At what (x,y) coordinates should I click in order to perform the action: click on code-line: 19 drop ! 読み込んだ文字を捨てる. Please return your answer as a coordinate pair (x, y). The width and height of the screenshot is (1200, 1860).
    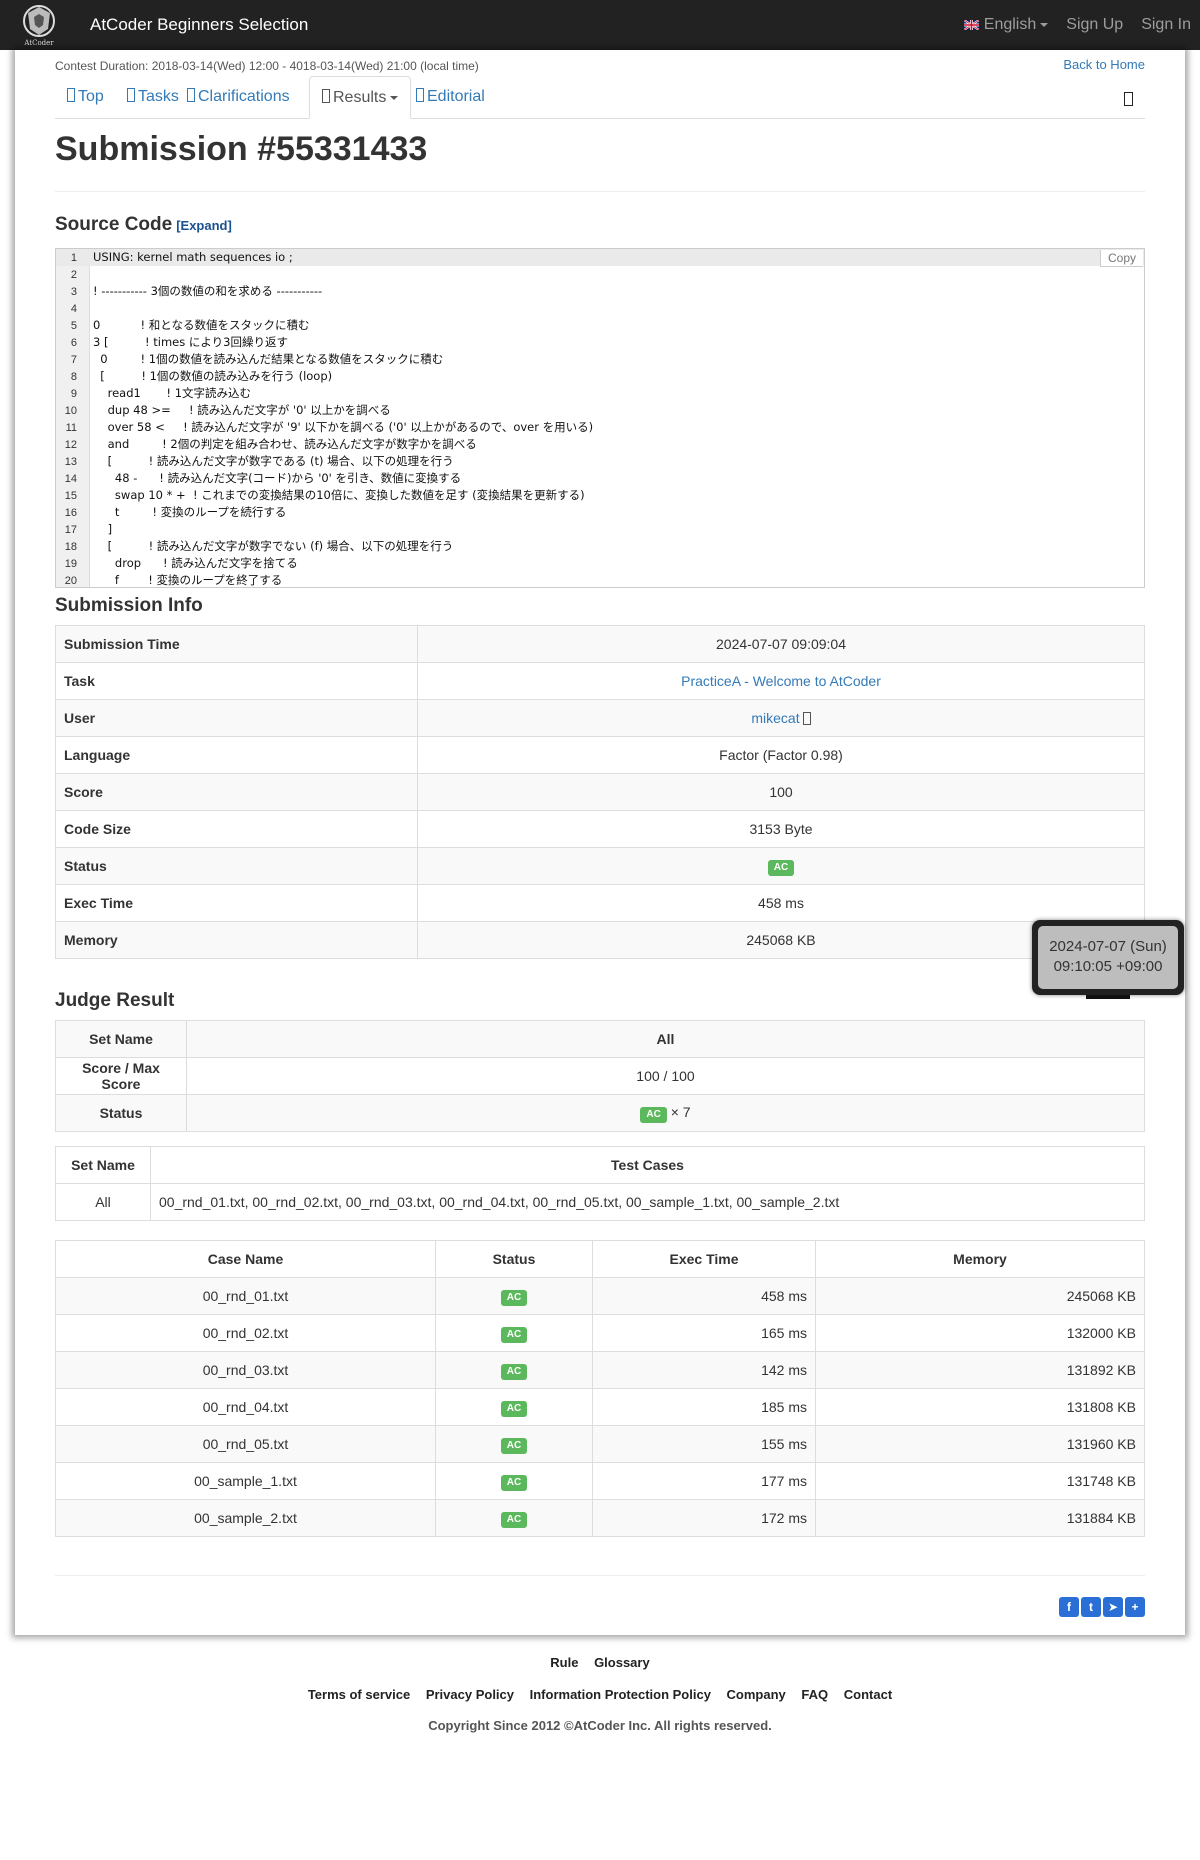
    Looking at the image, I should click on (600, 563).